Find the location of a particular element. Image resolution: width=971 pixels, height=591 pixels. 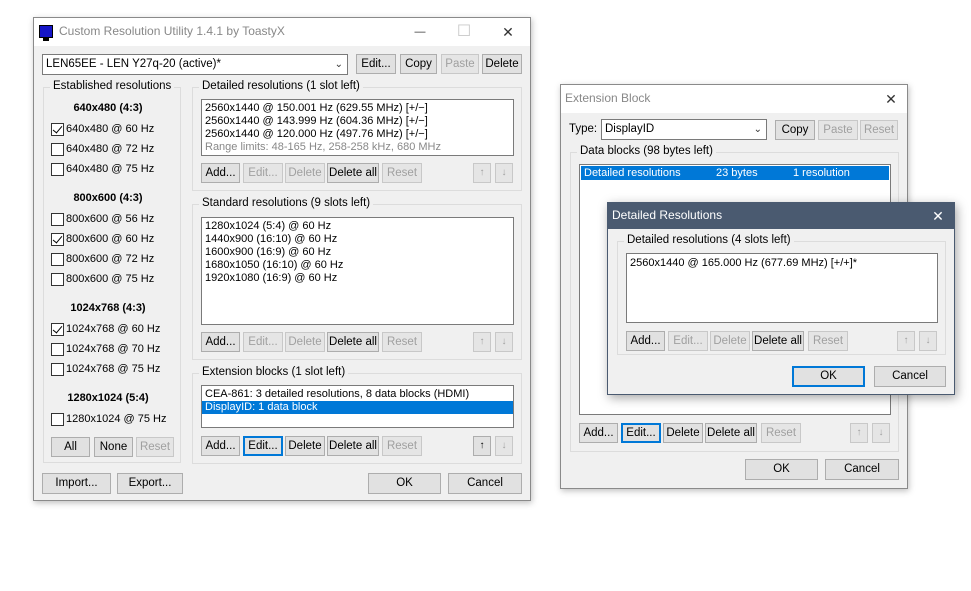

data-block-name: Detailed resolutions is located at coordinates (632, 173).